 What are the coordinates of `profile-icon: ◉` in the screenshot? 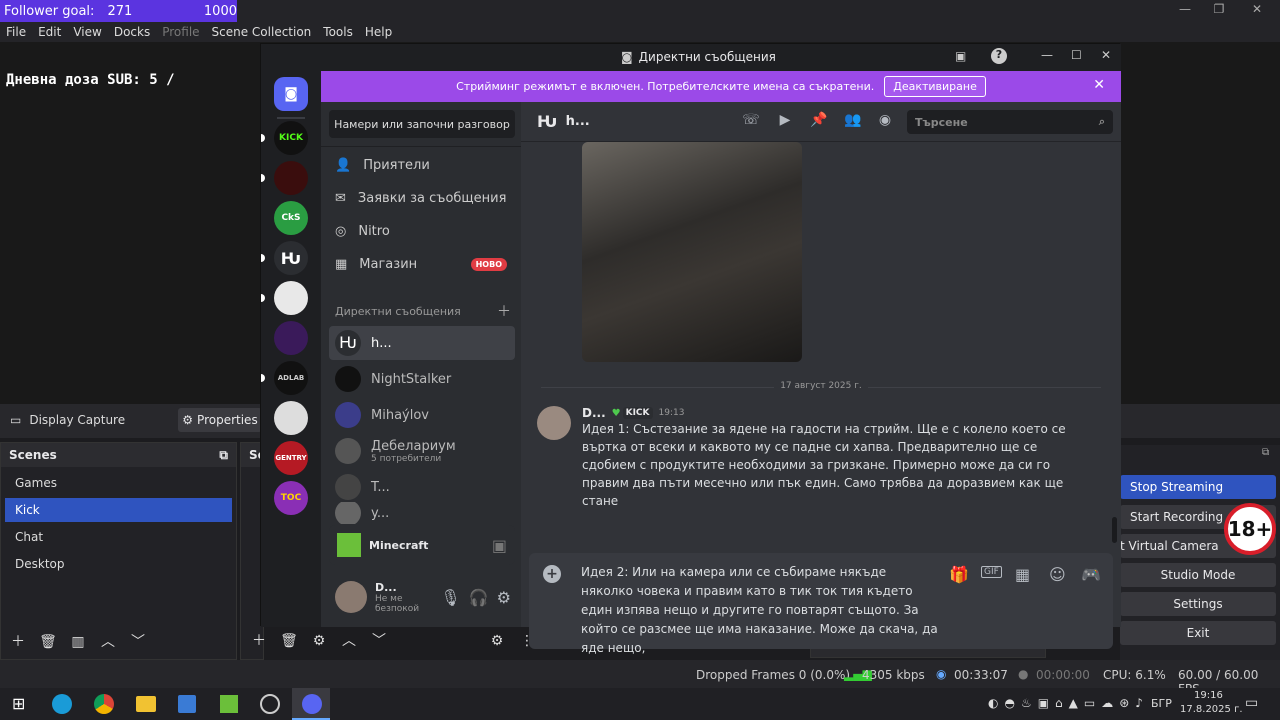 It's located at (885, 122).